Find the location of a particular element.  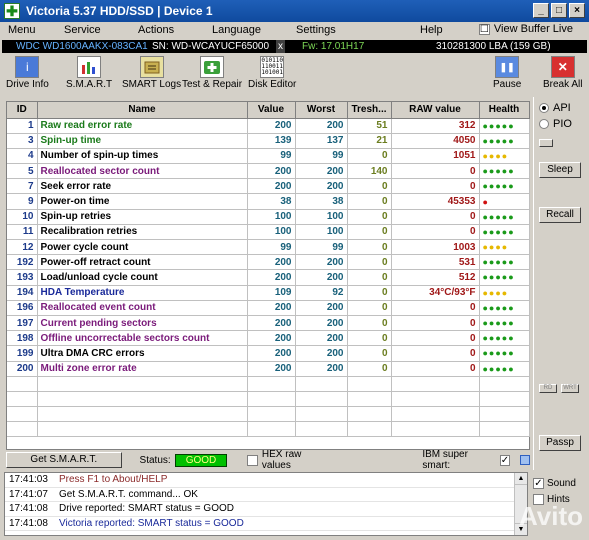

view-buffer-checkbox: ☐ is located at coordinates (484, 29).